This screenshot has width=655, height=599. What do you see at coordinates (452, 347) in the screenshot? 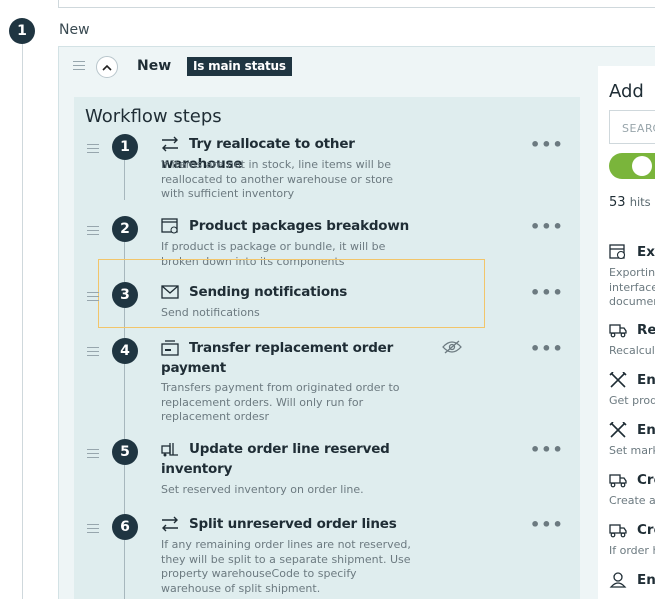
I see `hidden-eye-icon` at bounding box center [452, 347].